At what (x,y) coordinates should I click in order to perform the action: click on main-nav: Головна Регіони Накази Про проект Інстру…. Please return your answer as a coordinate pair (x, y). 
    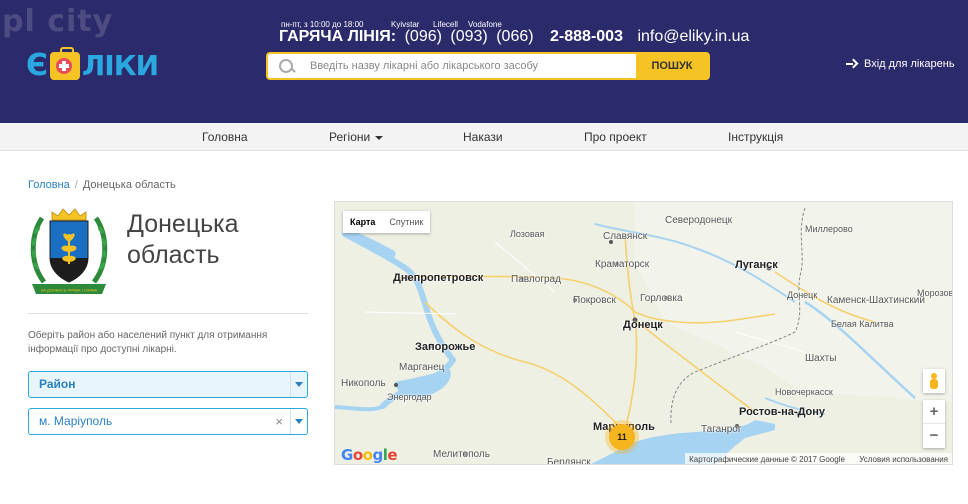
    Looking at the image, I should click on (484, 137).